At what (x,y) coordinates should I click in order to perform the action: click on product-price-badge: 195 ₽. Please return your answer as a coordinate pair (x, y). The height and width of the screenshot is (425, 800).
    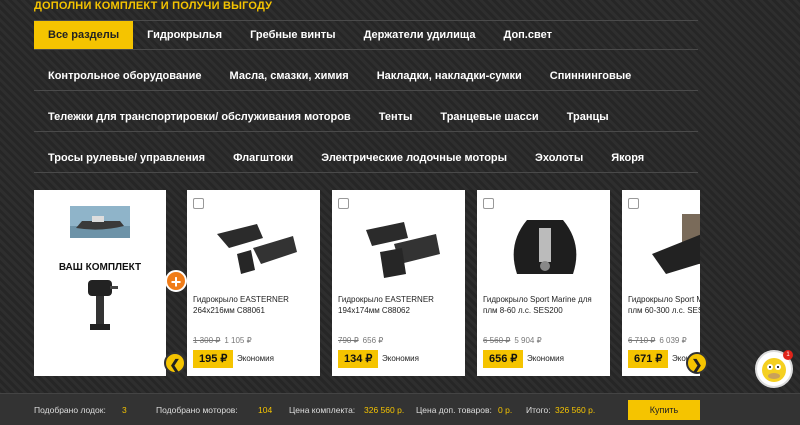
    Looking at the image, I should click on (213, 359).